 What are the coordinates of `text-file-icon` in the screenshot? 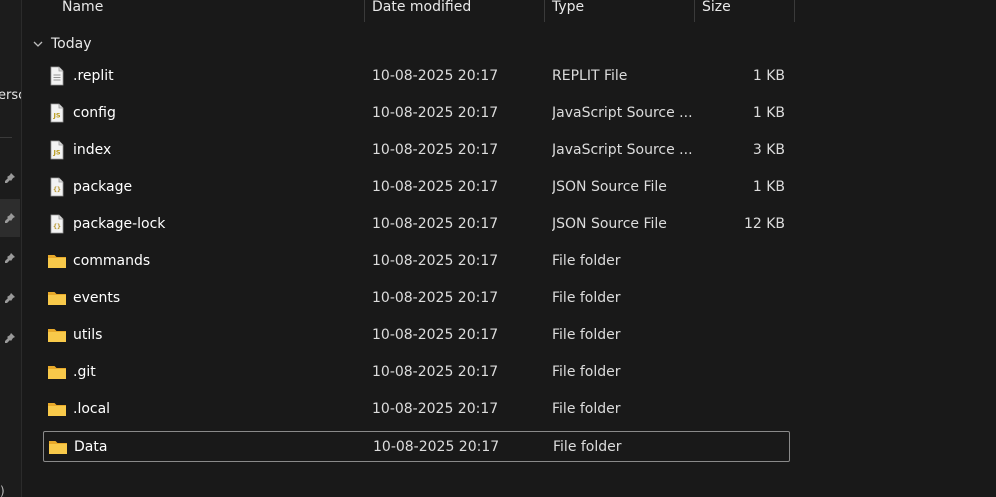 It's located at (57, 76).